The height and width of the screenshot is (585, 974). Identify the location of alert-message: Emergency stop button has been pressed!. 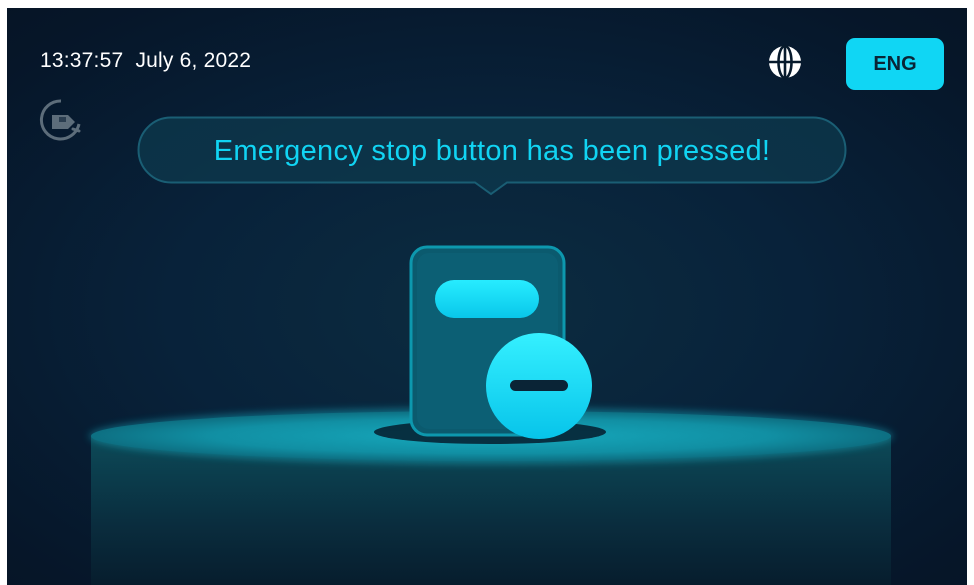
(492, 150).